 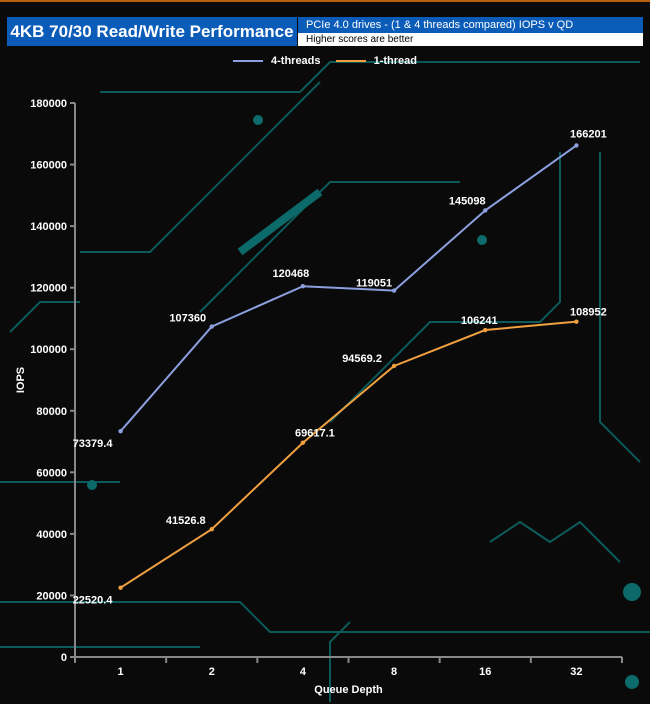 What do you see at coordinates (315, 434) in the screenshot?
I see `data-label: 69617.1` at bounding box center [315, 434].